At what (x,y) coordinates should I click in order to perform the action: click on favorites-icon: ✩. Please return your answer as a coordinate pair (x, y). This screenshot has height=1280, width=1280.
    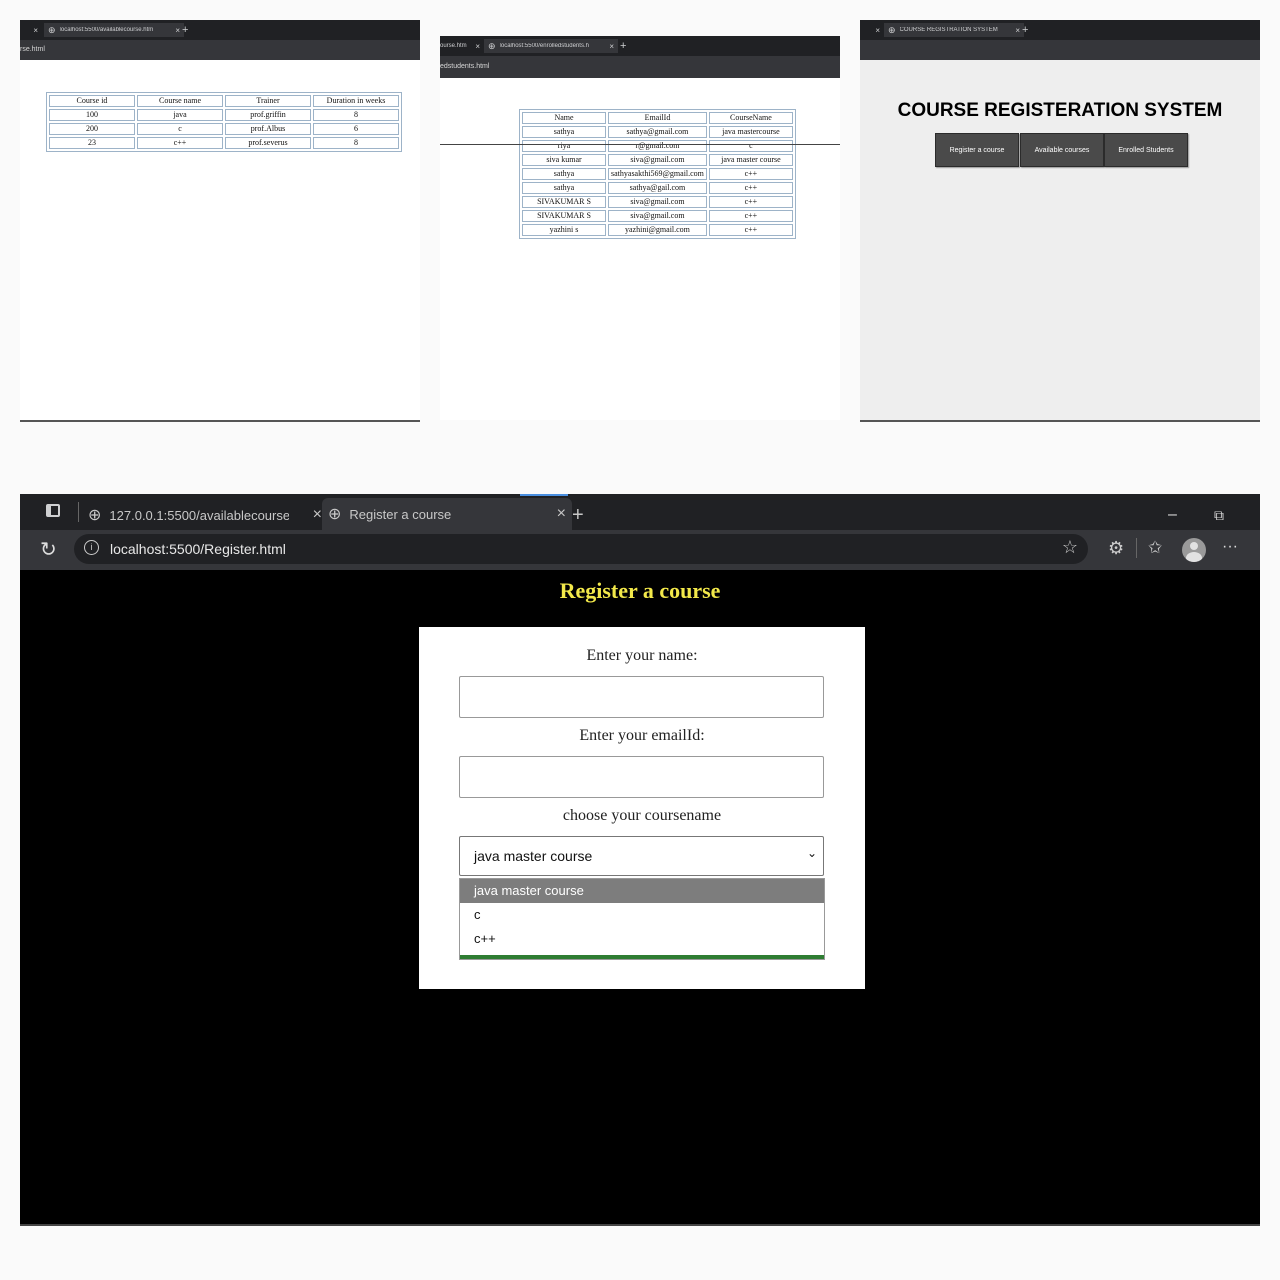
    Looking at the image, I should click on (1155, 548).